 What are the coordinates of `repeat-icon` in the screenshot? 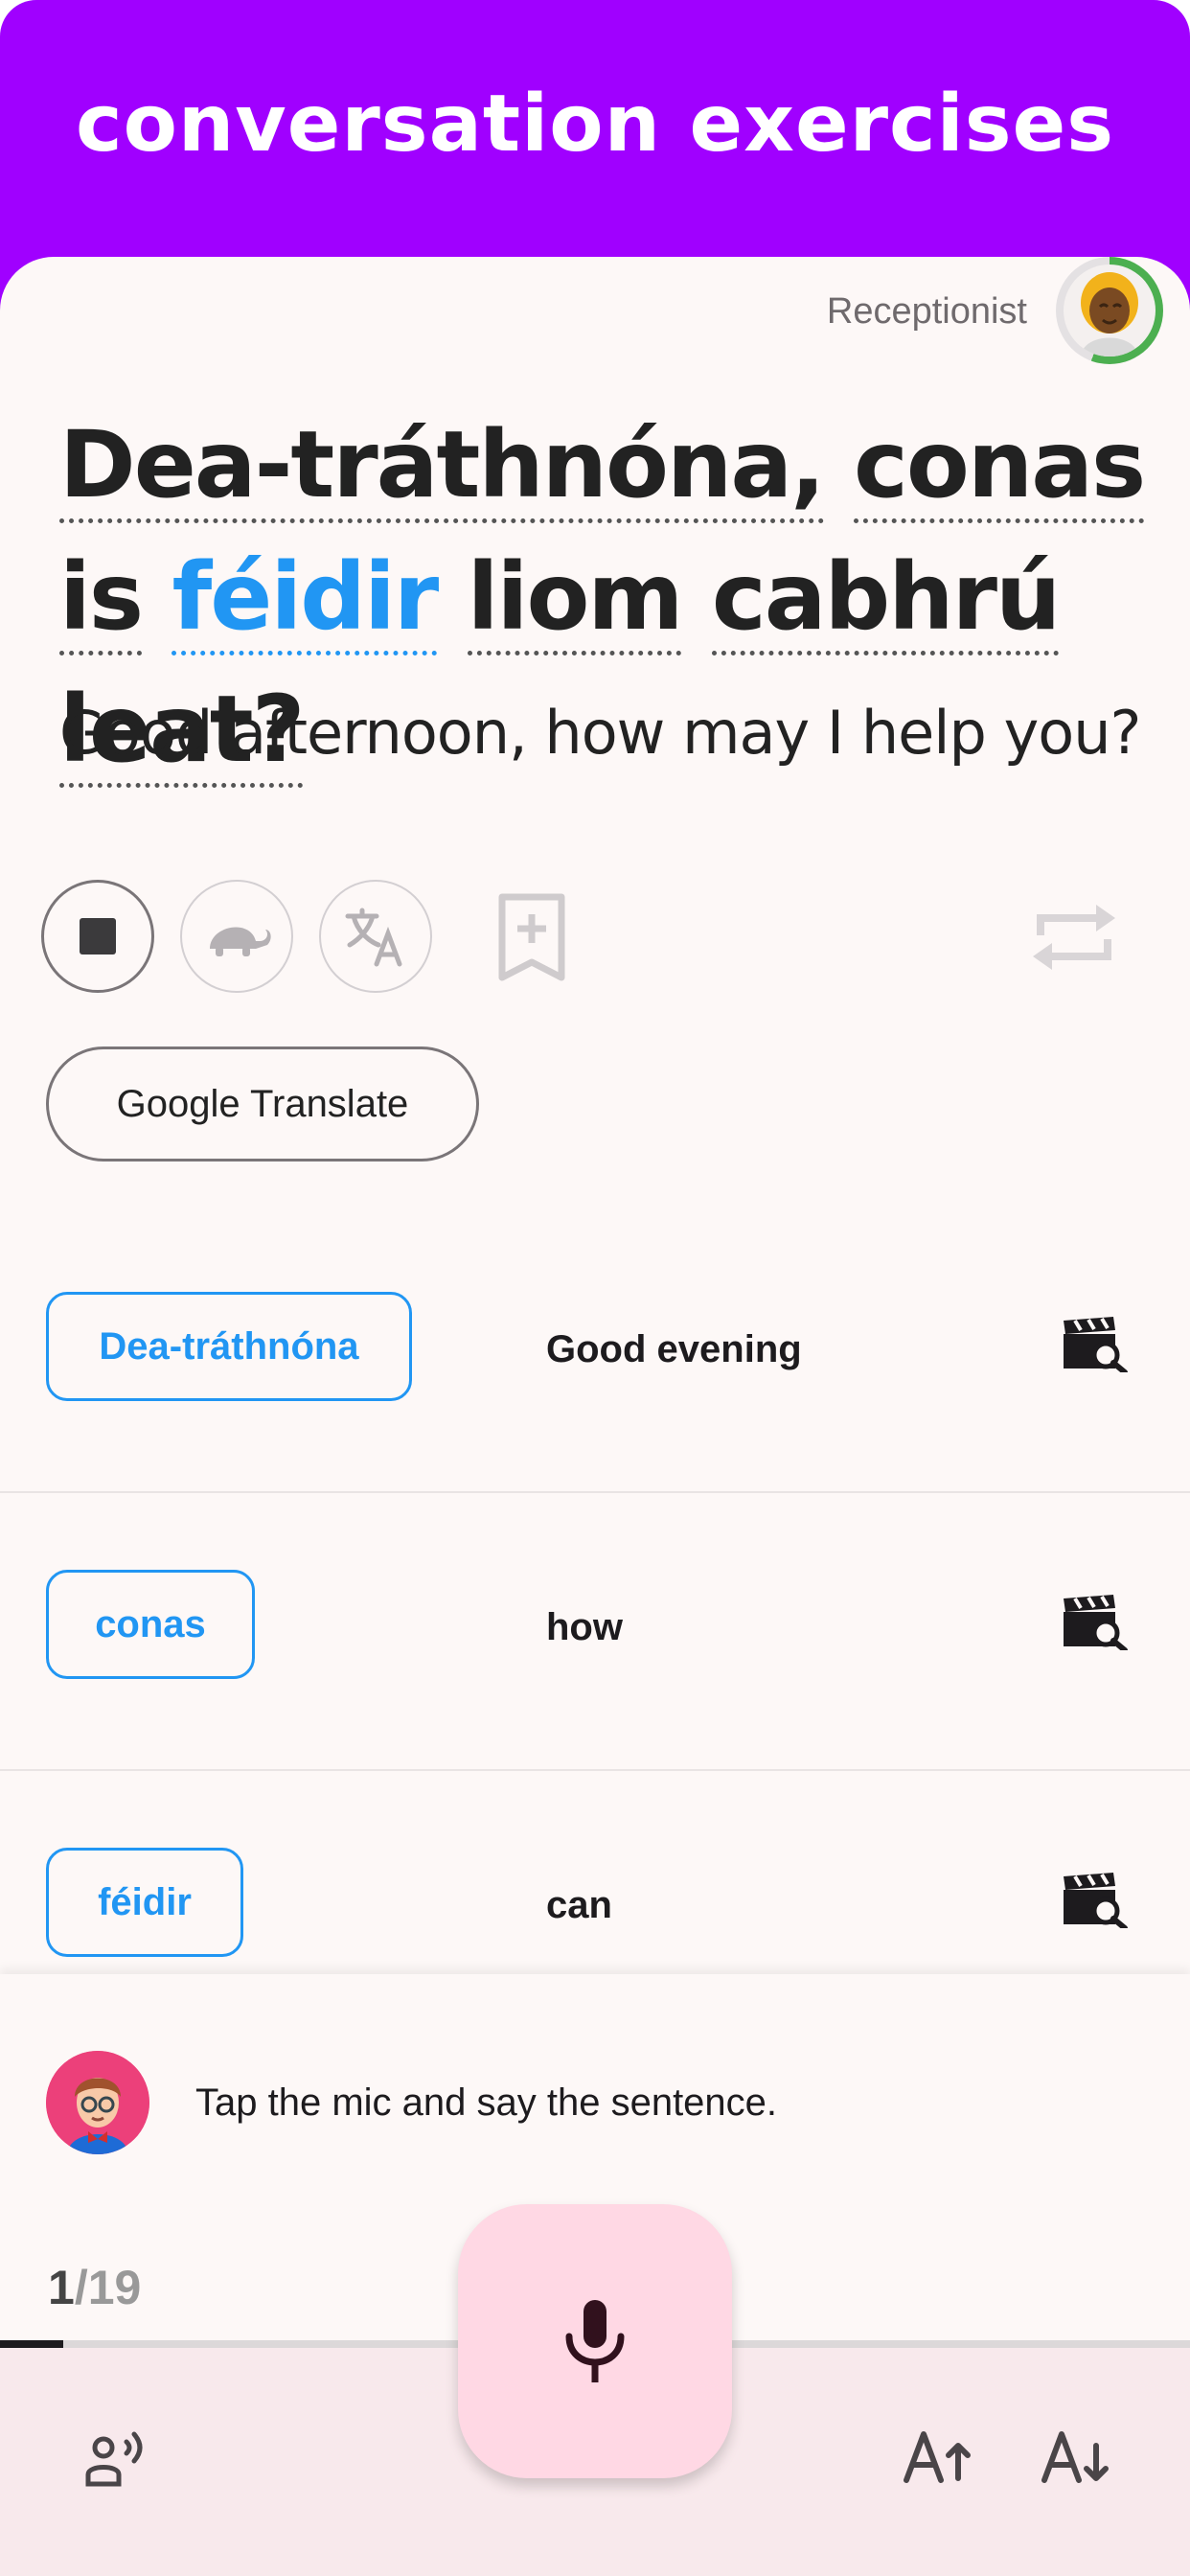 It's located at (1074, 937).